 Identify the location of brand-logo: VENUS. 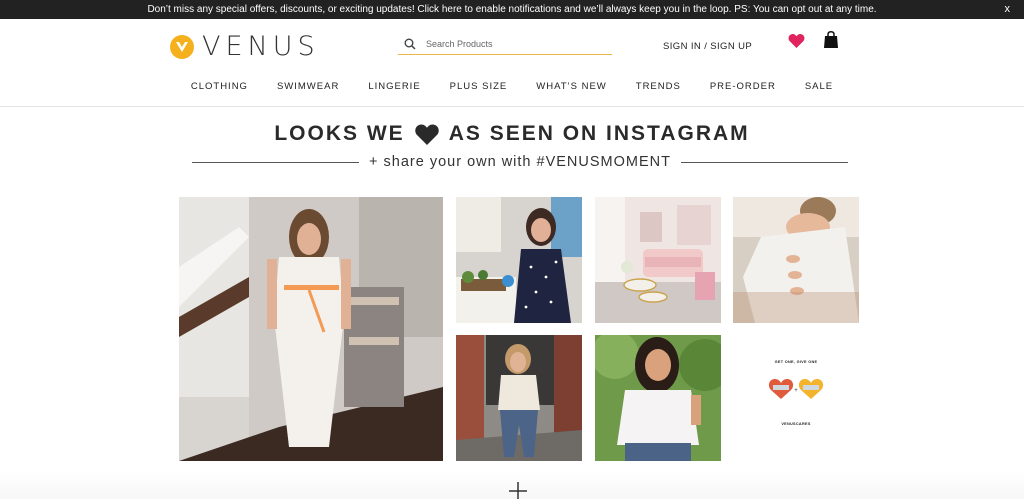
(245, 46).